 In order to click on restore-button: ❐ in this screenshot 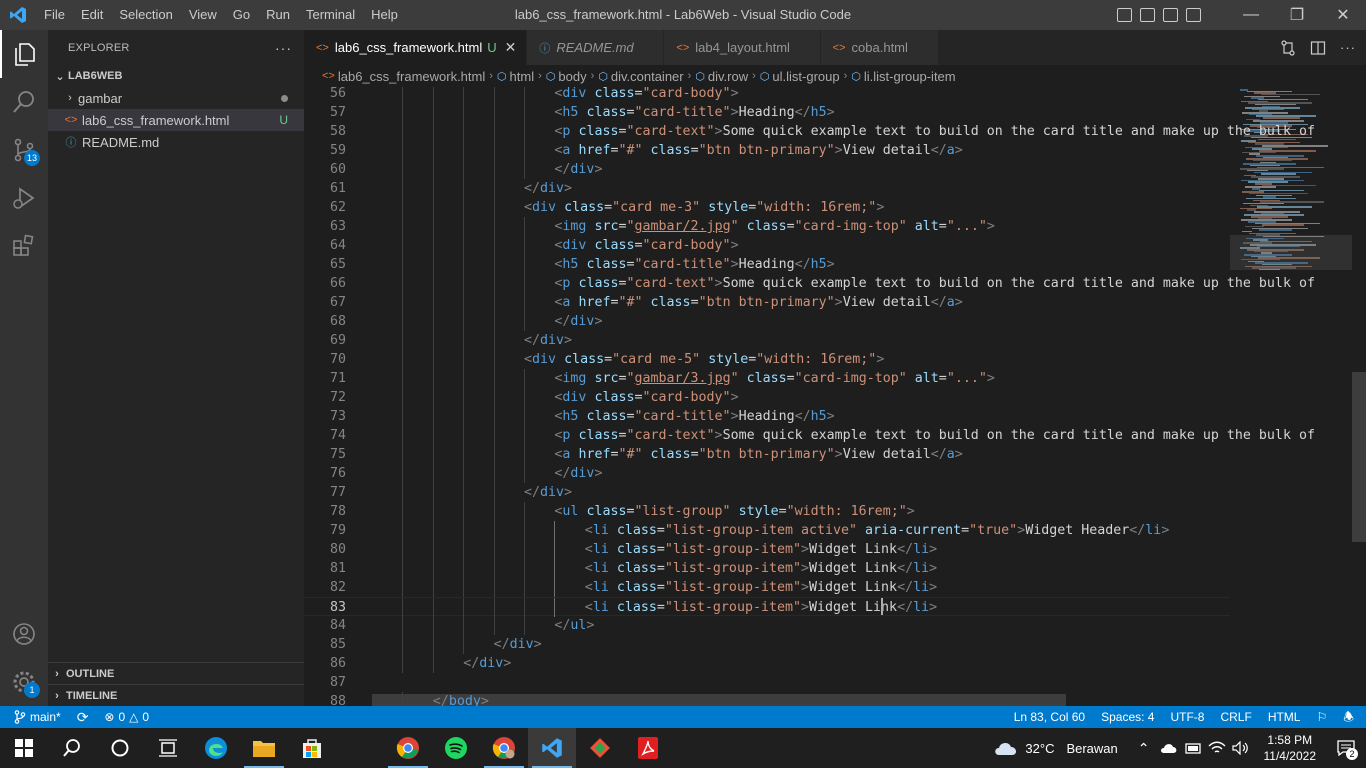, I will do `click(1297, 15)`.